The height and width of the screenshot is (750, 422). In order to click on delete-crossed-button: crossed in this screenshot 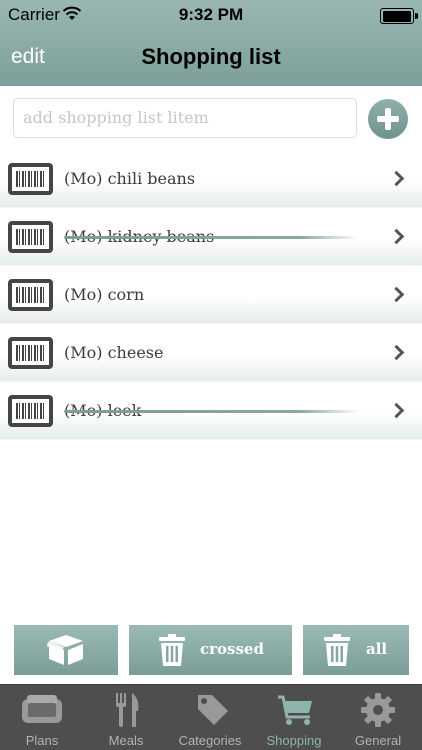, I will do `click(210, 650)`.